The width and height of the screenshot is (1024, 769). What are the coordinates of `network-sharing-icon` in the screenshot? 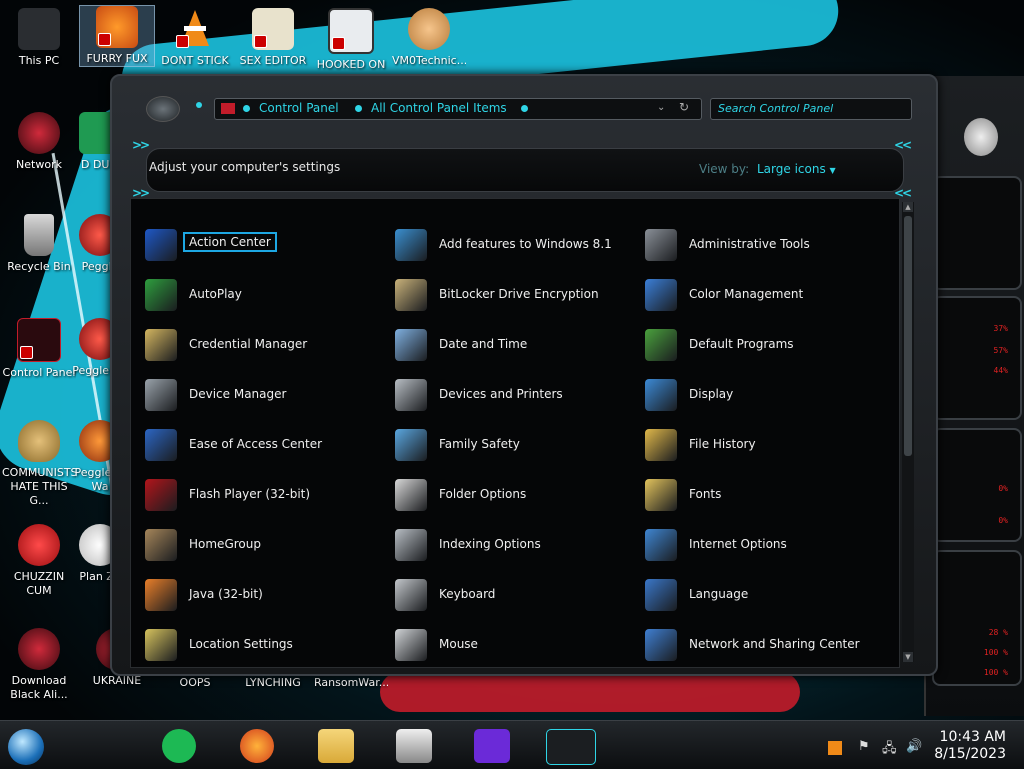 It's located at (661, 645).